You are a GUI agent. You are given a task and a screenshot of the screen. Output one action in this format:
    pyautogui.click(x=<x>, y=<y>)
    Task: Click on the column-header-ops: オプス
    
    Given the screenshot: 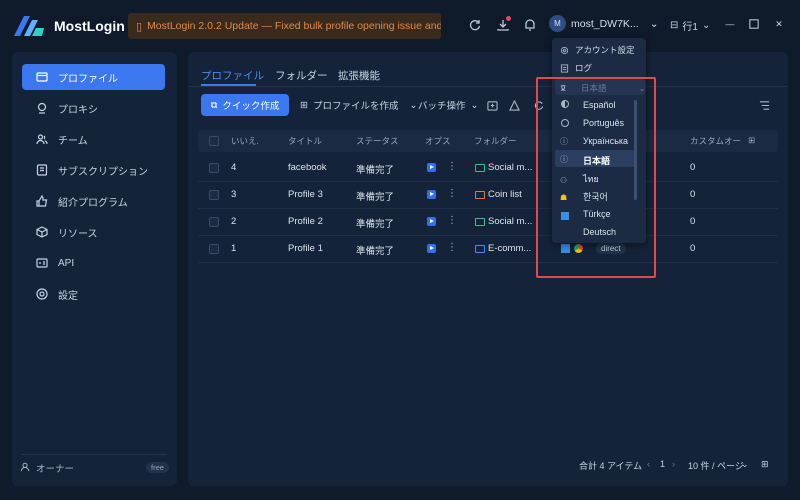 What is the action you would take?
    pyautogui.click(x=438, y=141)
    